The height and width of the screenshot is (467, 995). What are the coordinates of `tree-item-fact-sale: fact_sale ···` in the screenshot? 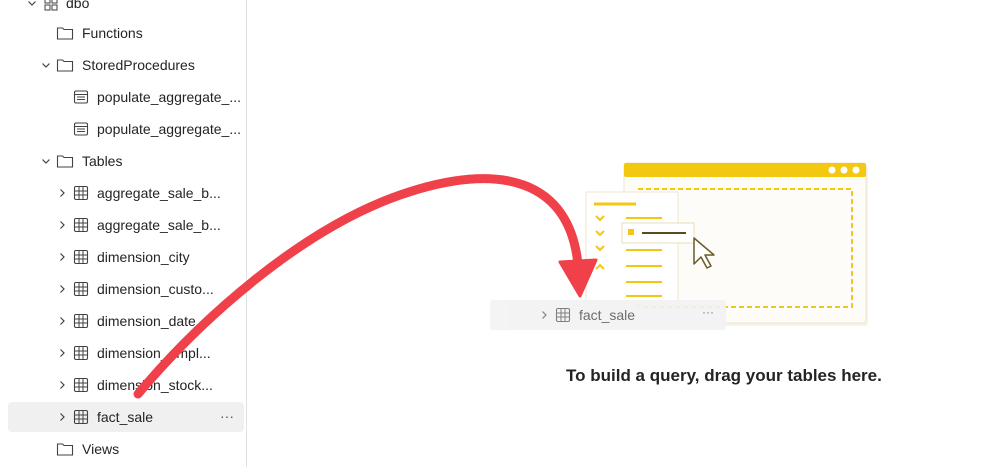 It's located at (126, 417).